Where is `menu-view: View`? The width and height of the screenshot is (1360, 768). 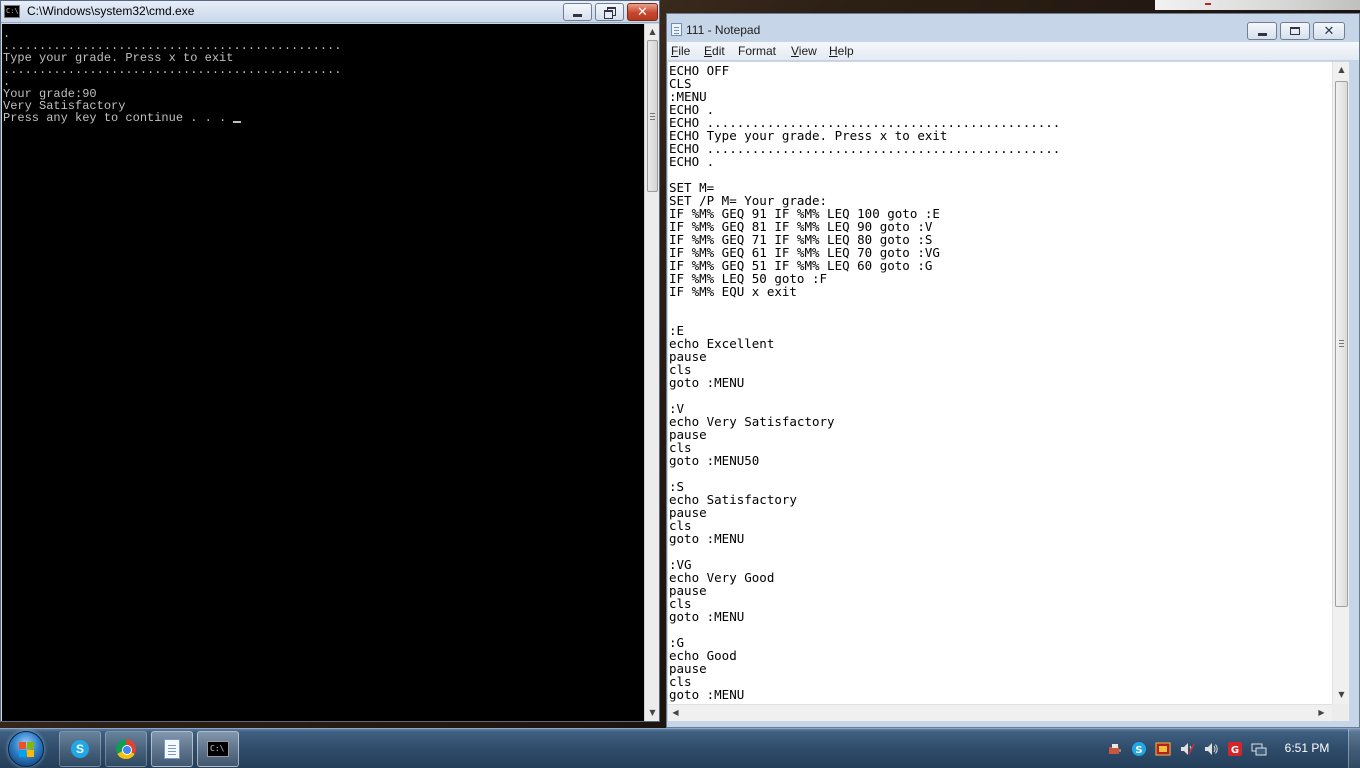
menu-view: View is located at coordinates (804, 51).